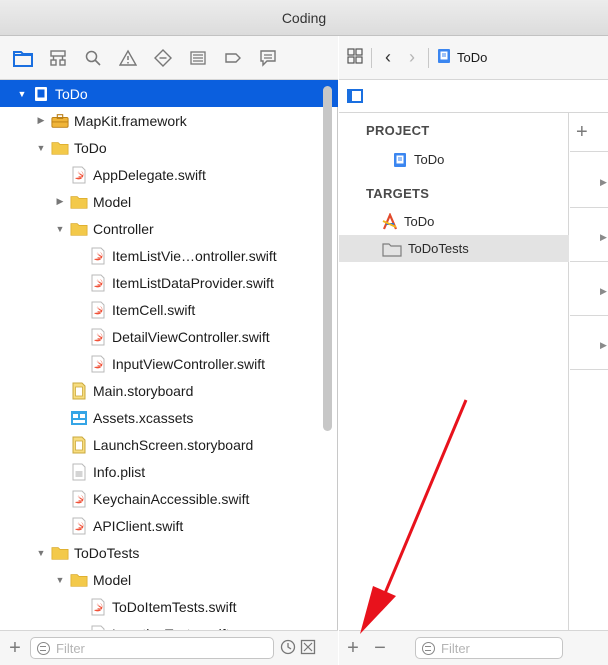 The height and width of the screenshot is (665, 608). I want to click on report-icon, so click(268, 58).